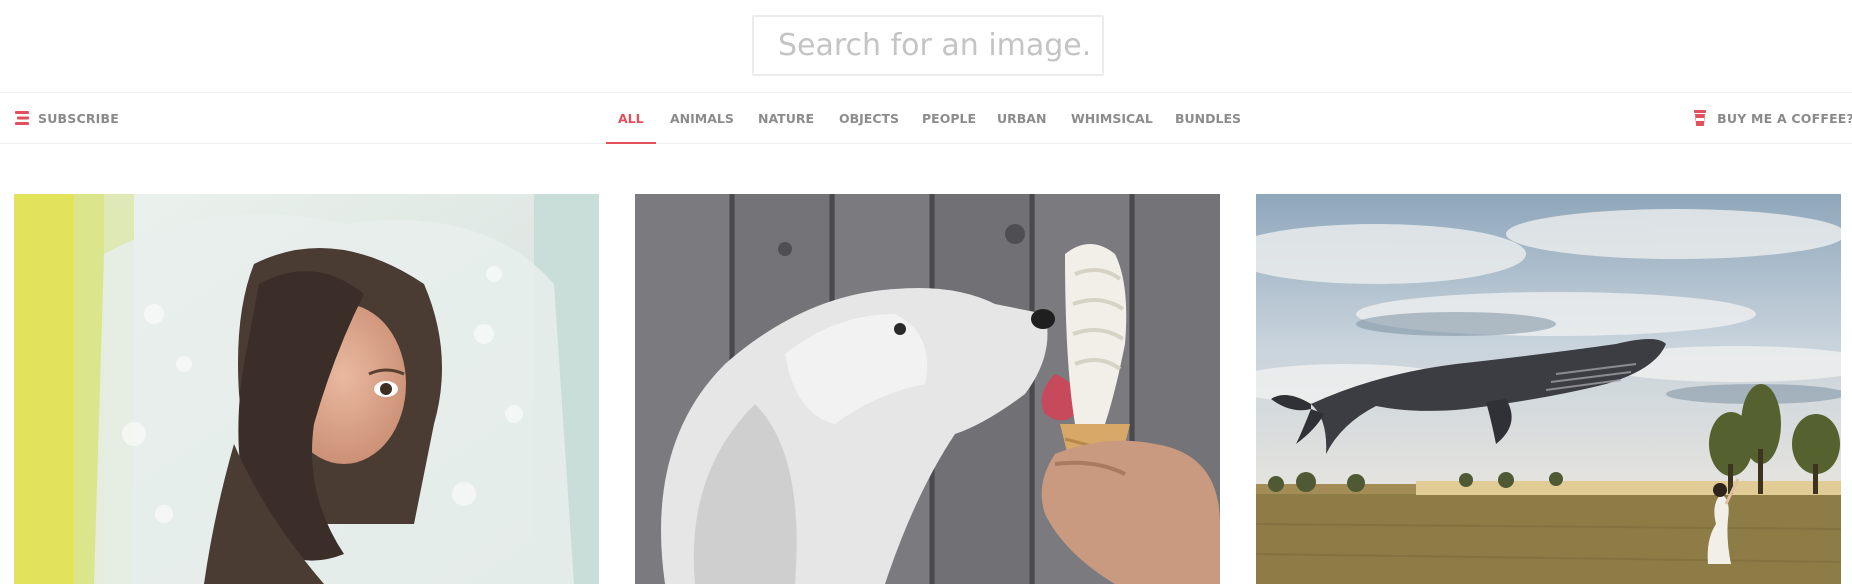  I want to click on tab-bundles: BUNDLES, so click(1208, 118).